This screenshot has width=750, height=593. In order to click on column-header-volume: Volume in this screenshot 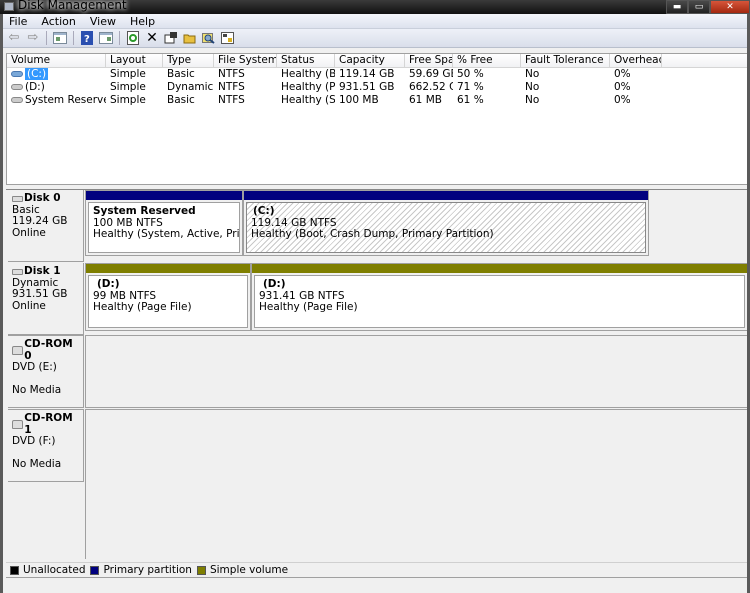, I will do `click(56, 60)`.